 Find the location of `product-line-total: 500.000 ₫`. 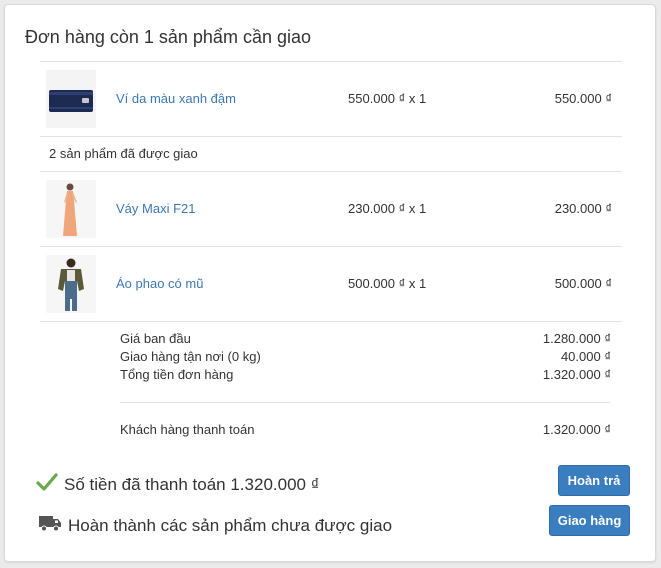

product-line-total: 500.000 ₫ is located at coordinates (583, 283).